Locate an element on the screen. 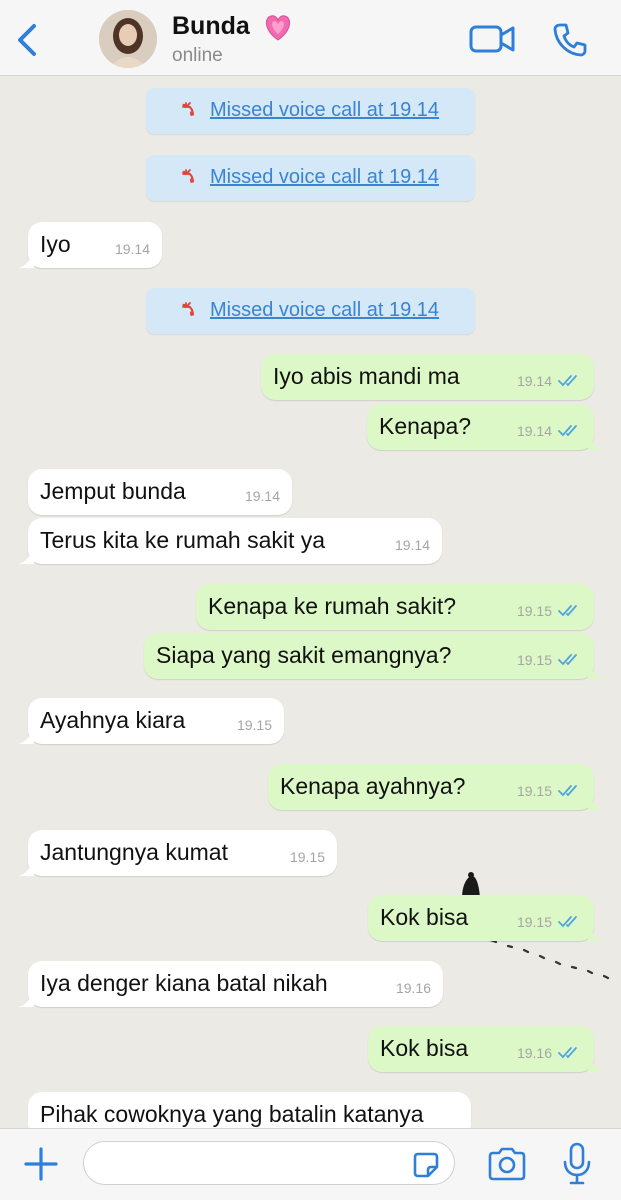  outgoing-message: Siapa yang sakit emangnya? 19.15 is located at coordinates (374, 656).